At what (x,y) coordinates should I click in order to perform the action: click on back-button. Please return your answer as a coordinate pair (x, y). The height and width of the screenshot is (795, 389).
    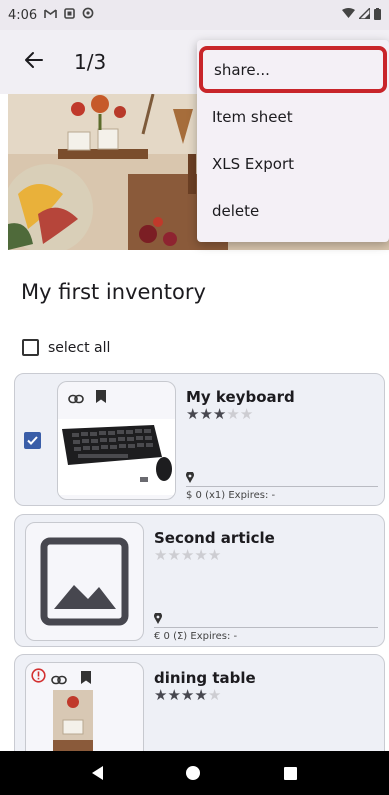
    Looking at the image, I should click on (34, 62).